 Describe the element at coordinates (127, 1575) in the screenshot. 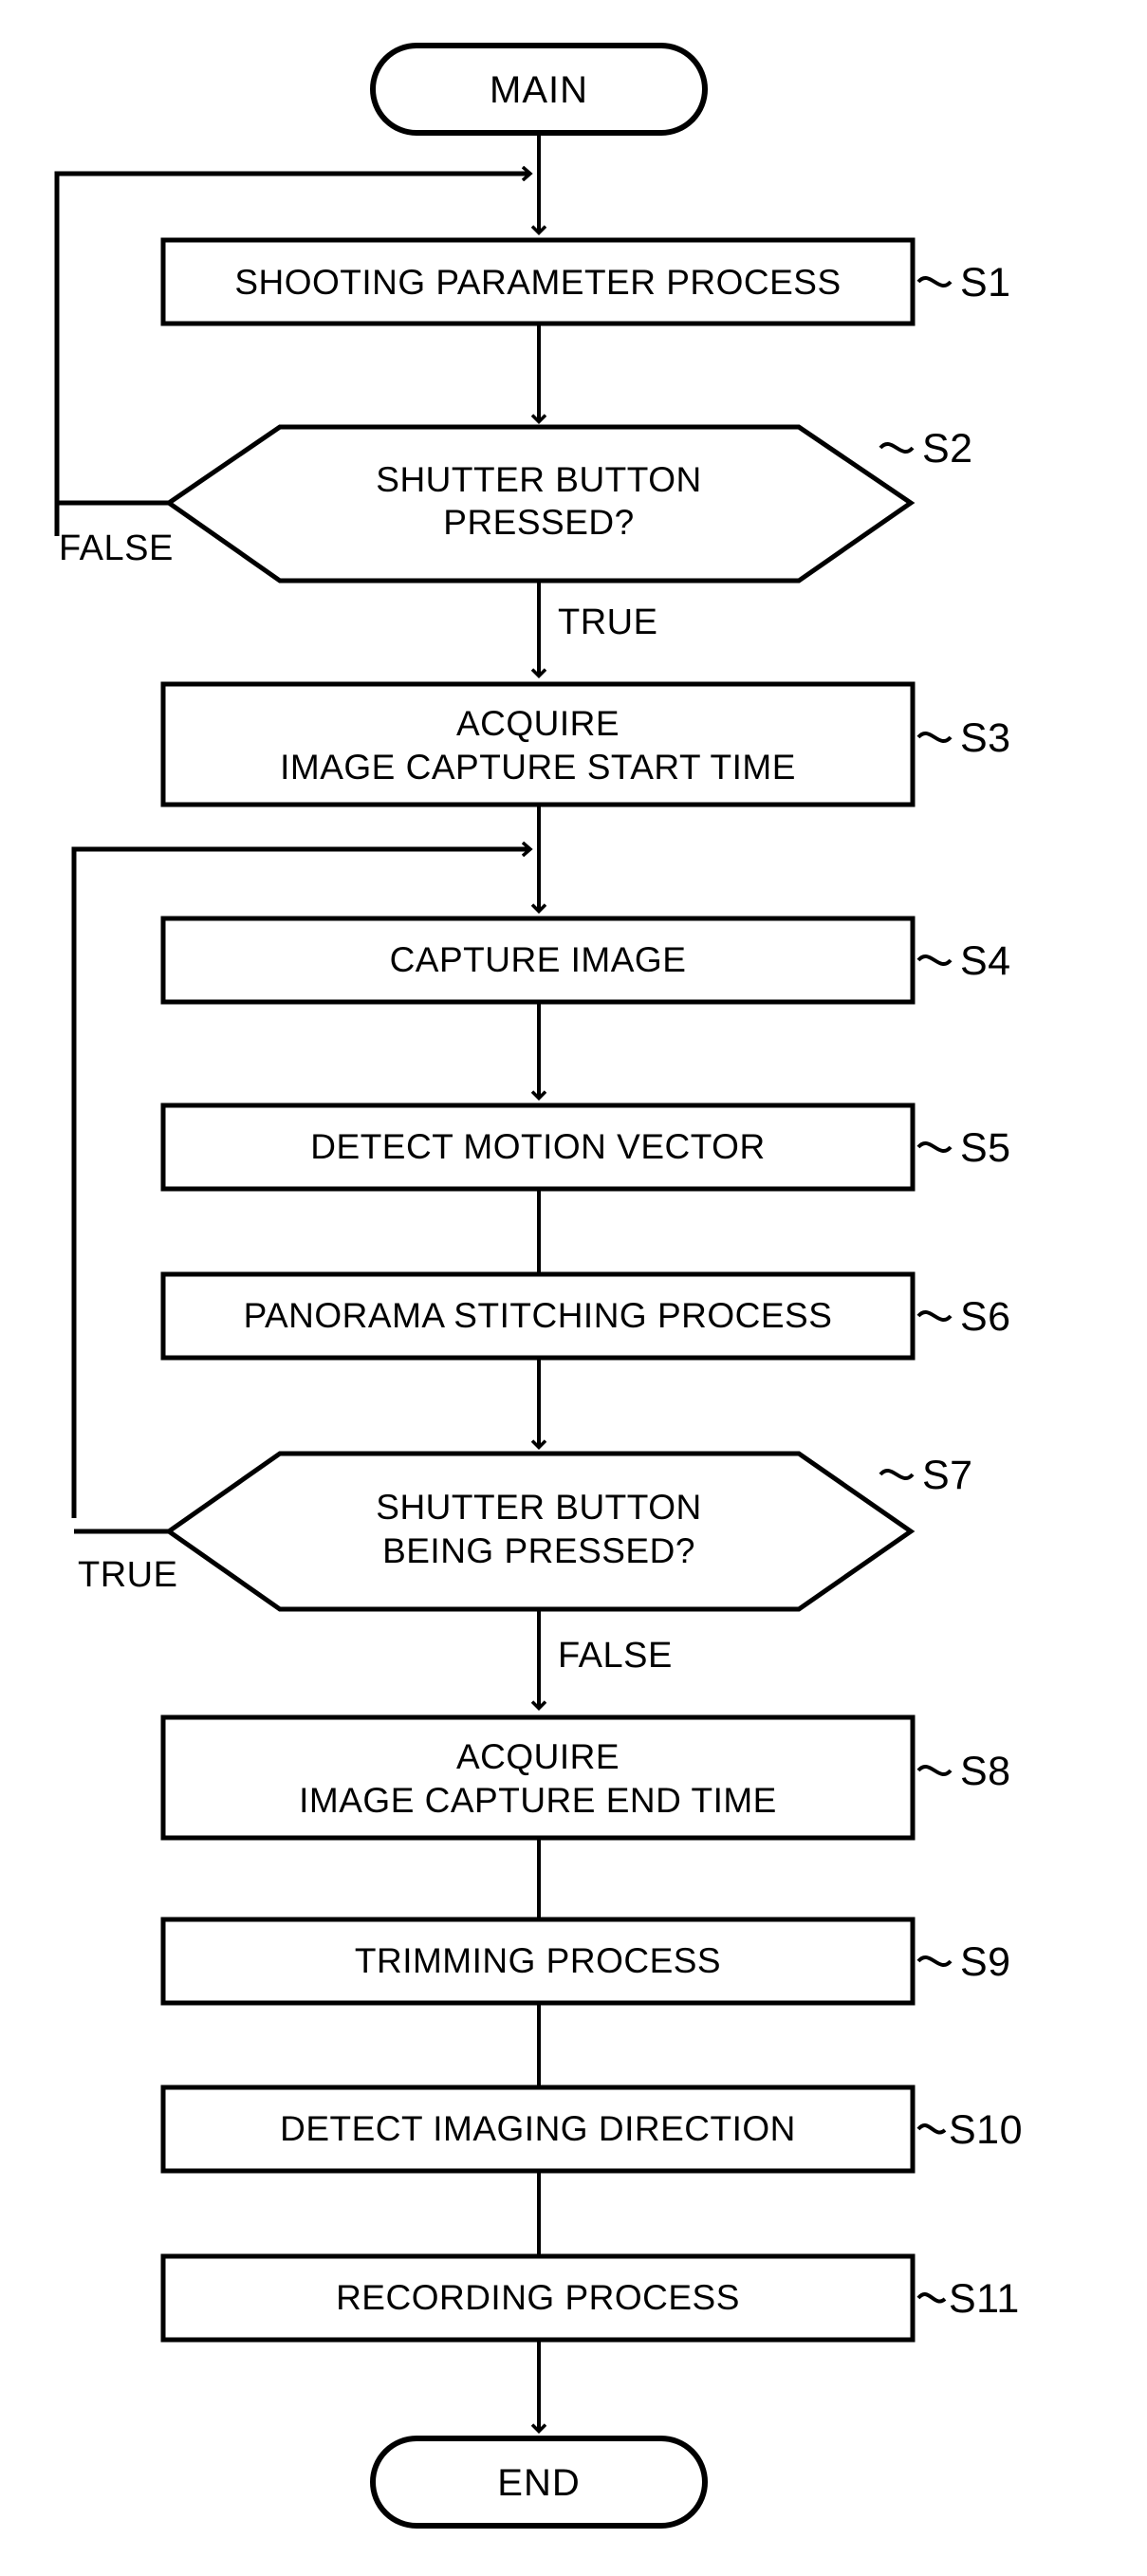

I see `edge-label-s7-true: TRUE` at that location.